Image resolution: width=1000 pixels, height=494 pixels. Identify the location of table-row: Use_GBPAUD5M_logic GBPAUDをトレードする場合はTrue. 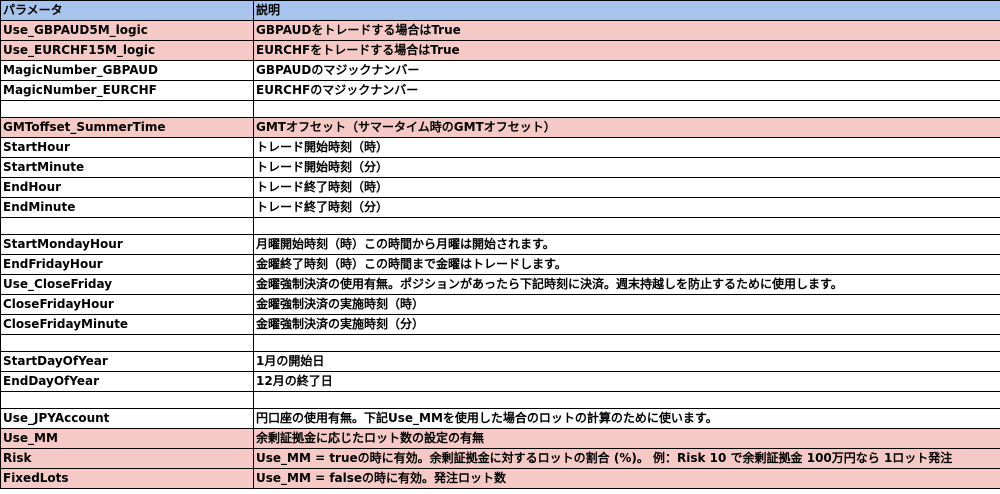
(500, 30).